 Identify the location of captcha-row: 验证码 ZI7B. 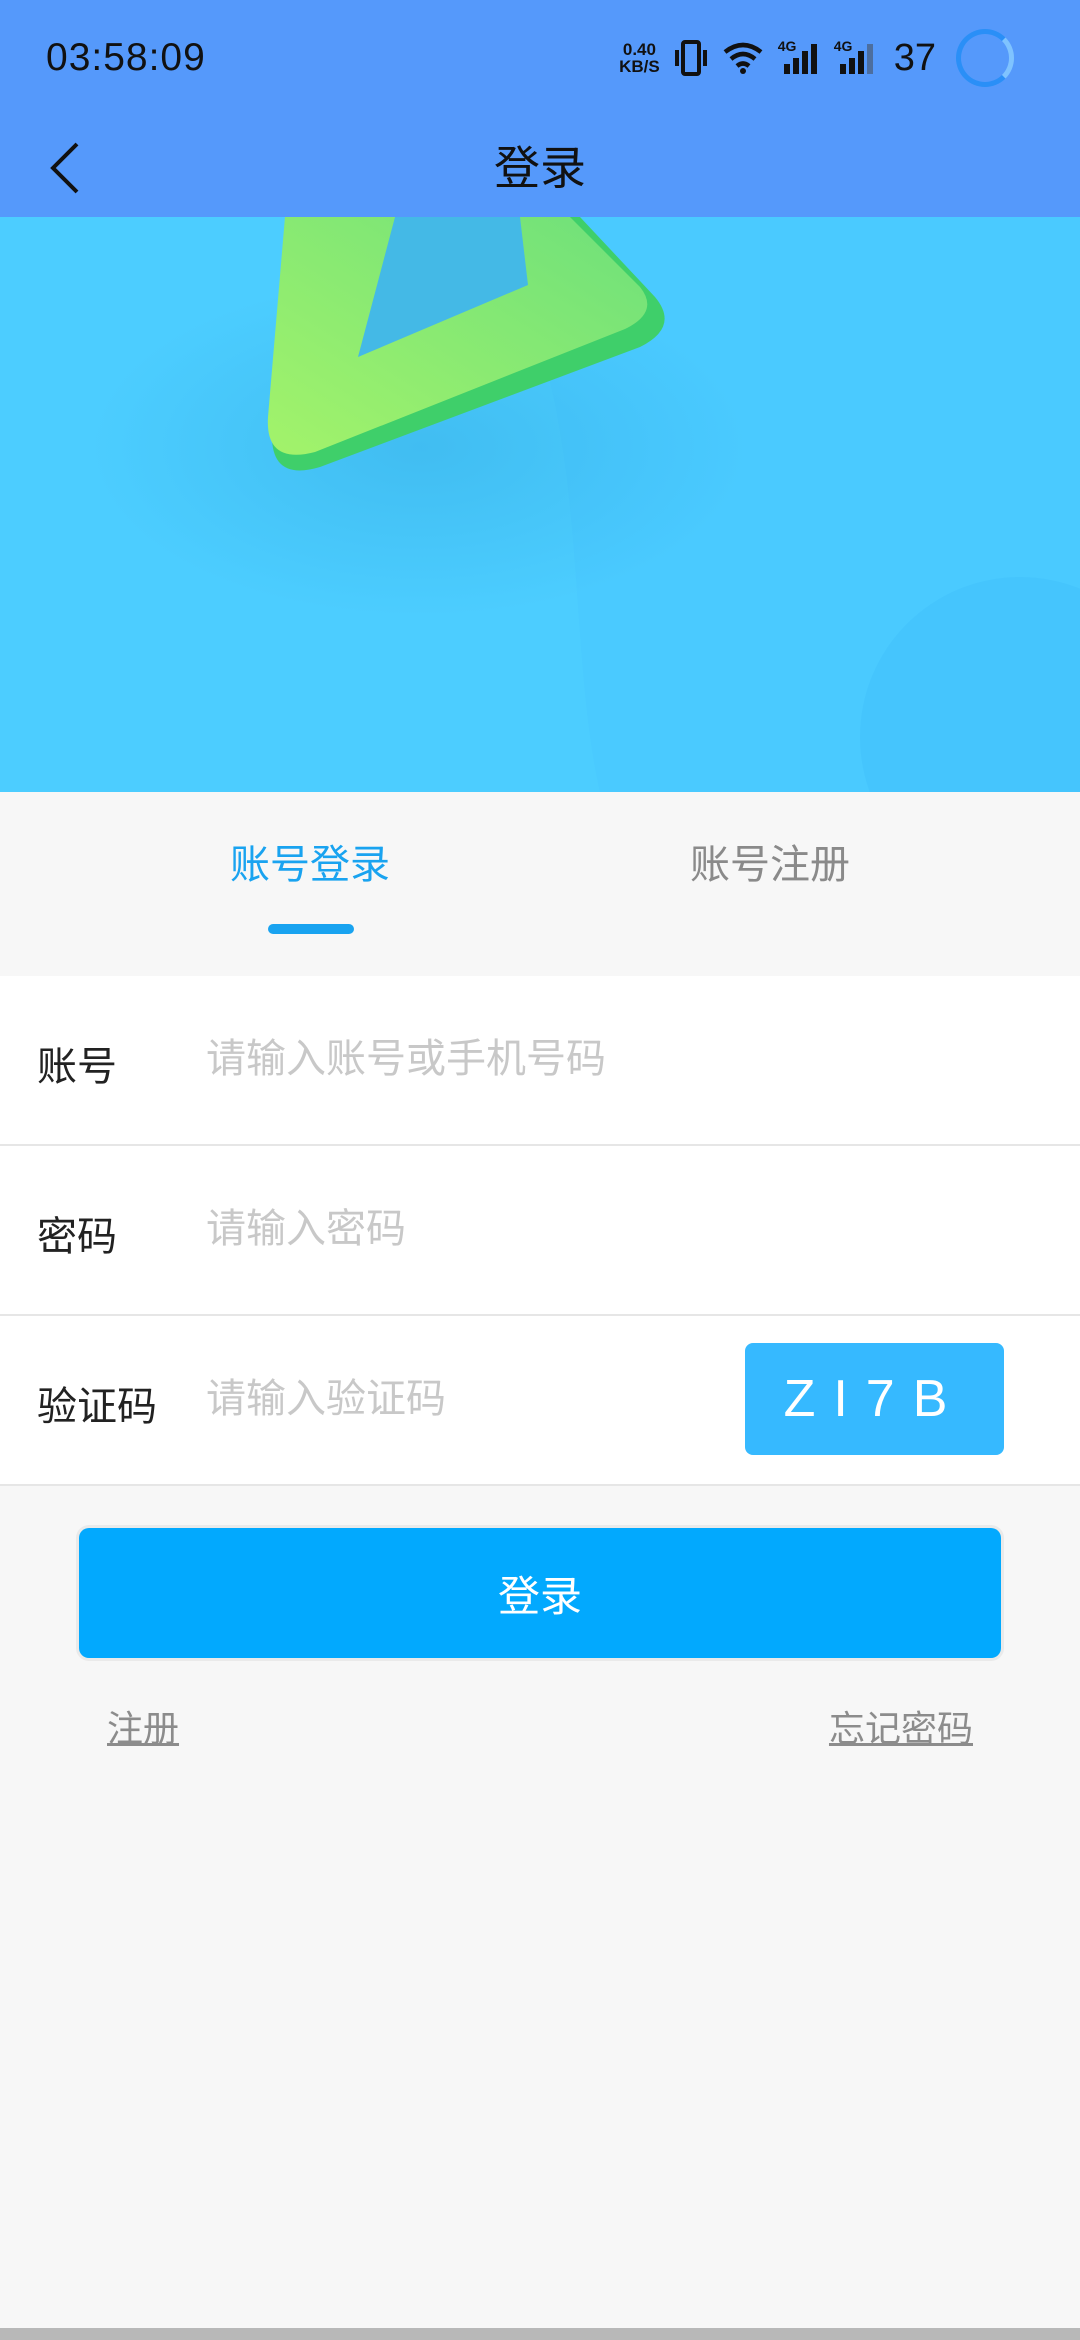
(540, 1401).